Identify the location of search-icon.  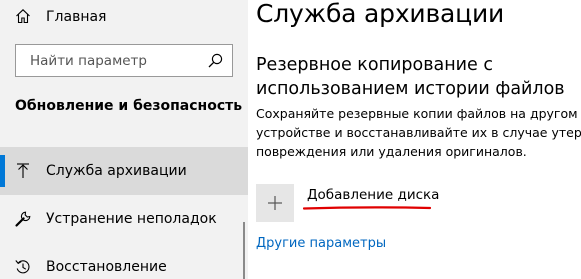
(215, 60).